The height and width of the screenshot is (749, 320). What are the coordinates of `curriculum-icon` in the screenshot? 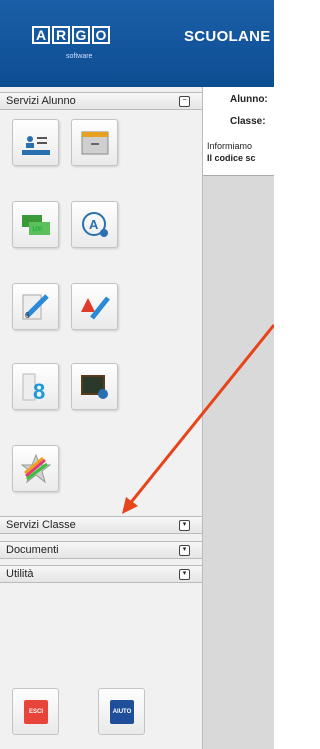 It's located at (36, 469).